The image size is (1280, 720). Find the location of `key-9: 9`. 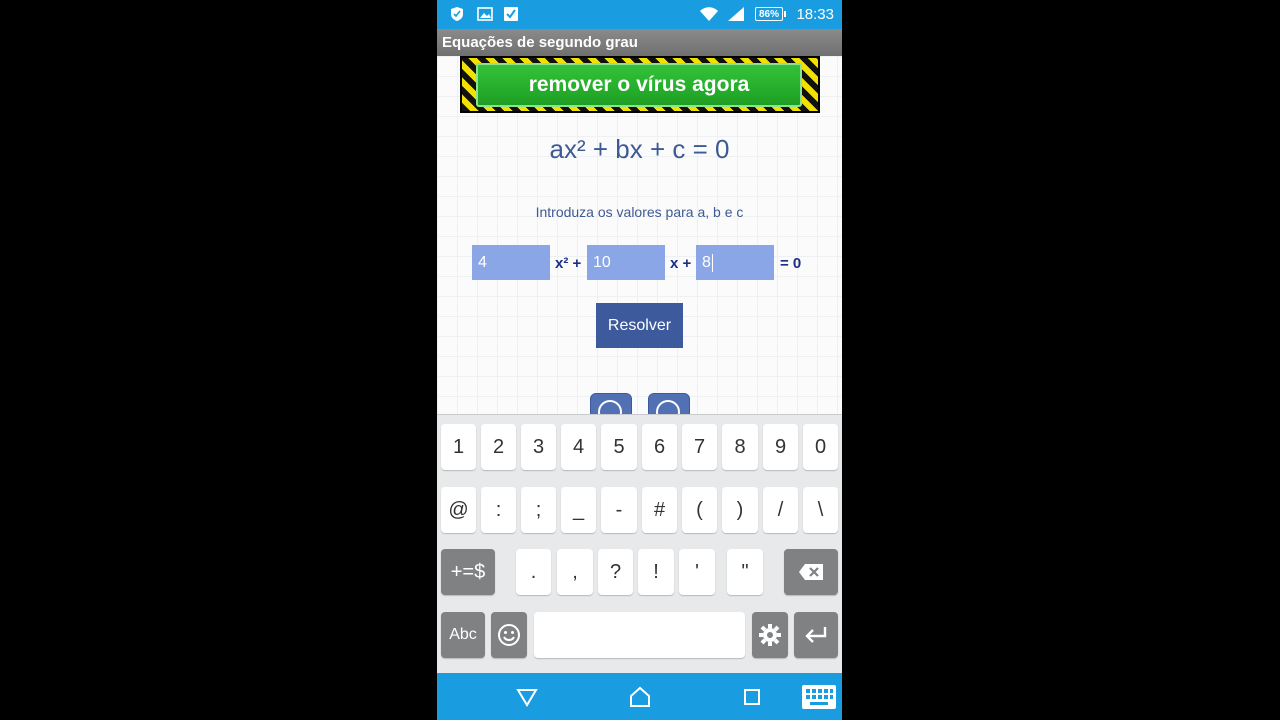

key-9: 9 is located at coordinates (780, 447).